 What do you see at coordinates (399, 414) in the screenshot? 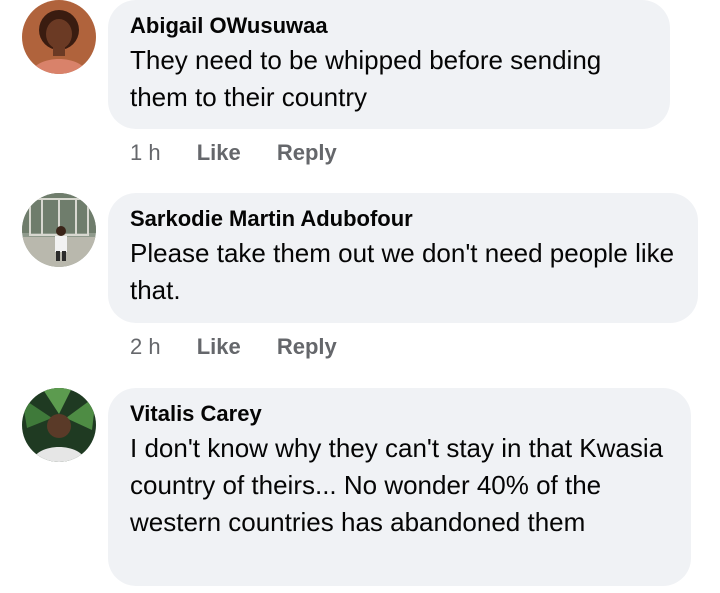
I see `comment-author: Vitalis Carey` at bounding box center [399, 414].